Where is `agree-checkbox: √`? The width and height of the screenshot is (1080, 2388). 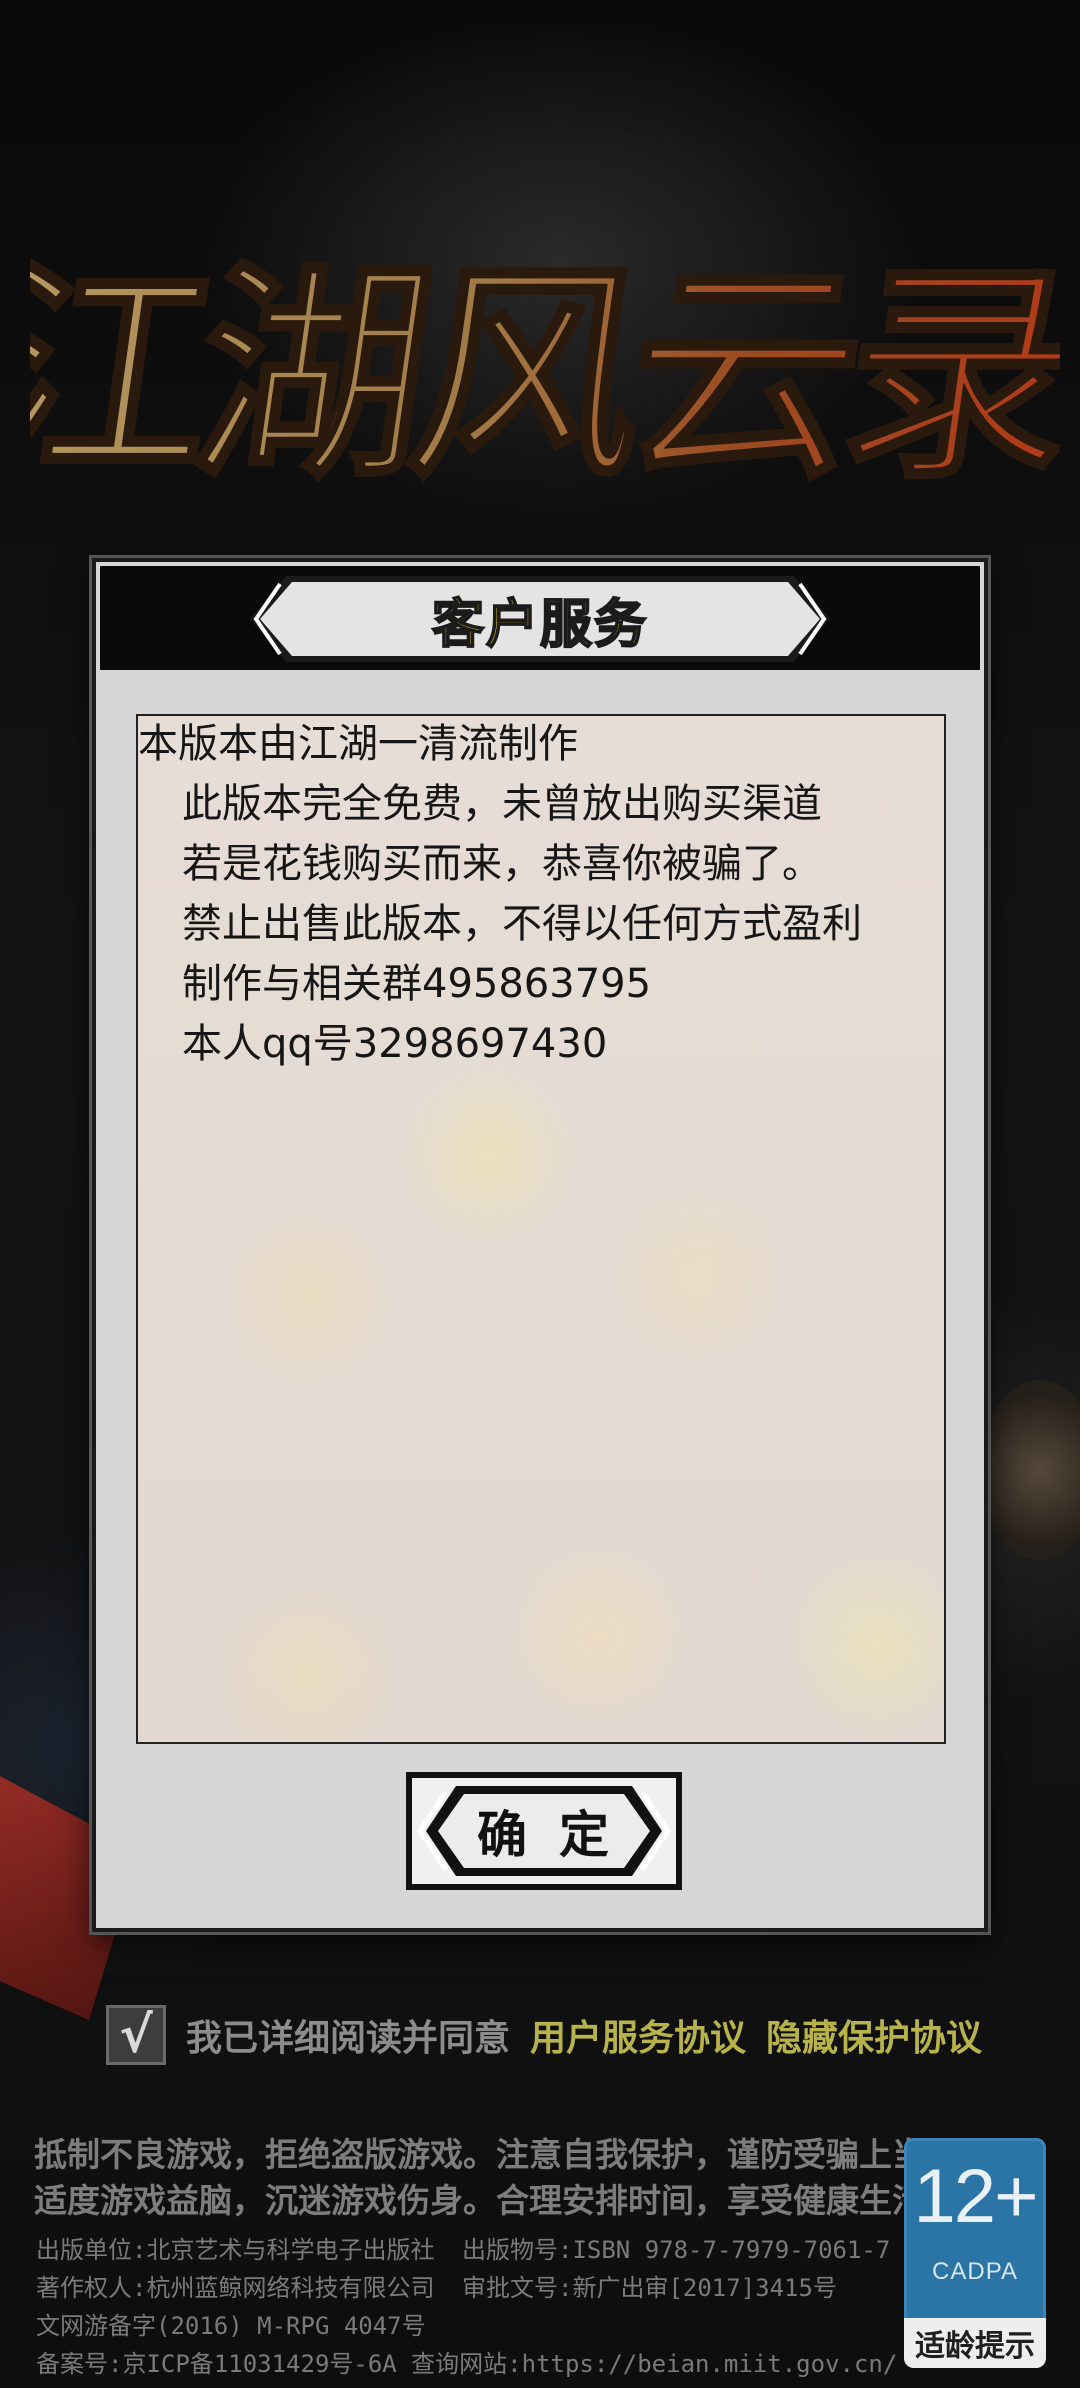 agree-checkbox: √ is located at coordinates (136, 2035).